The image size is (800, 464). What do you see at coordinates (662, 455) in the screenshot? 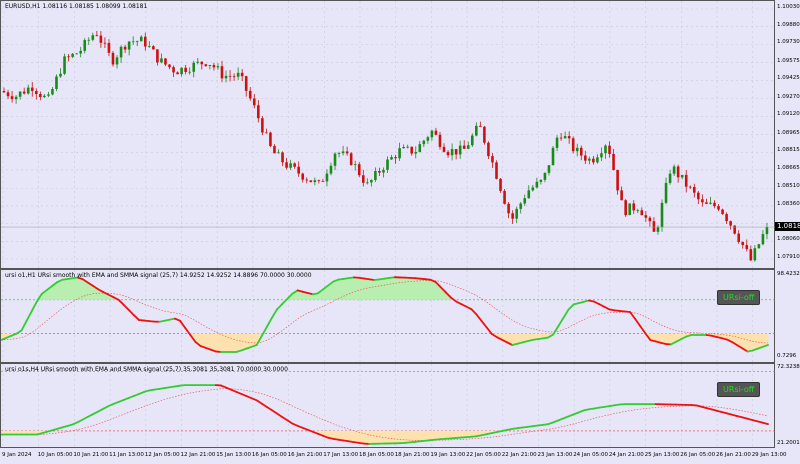
I see `time-tick: 25 Jan 13:00` at bounding box center [662, 455].